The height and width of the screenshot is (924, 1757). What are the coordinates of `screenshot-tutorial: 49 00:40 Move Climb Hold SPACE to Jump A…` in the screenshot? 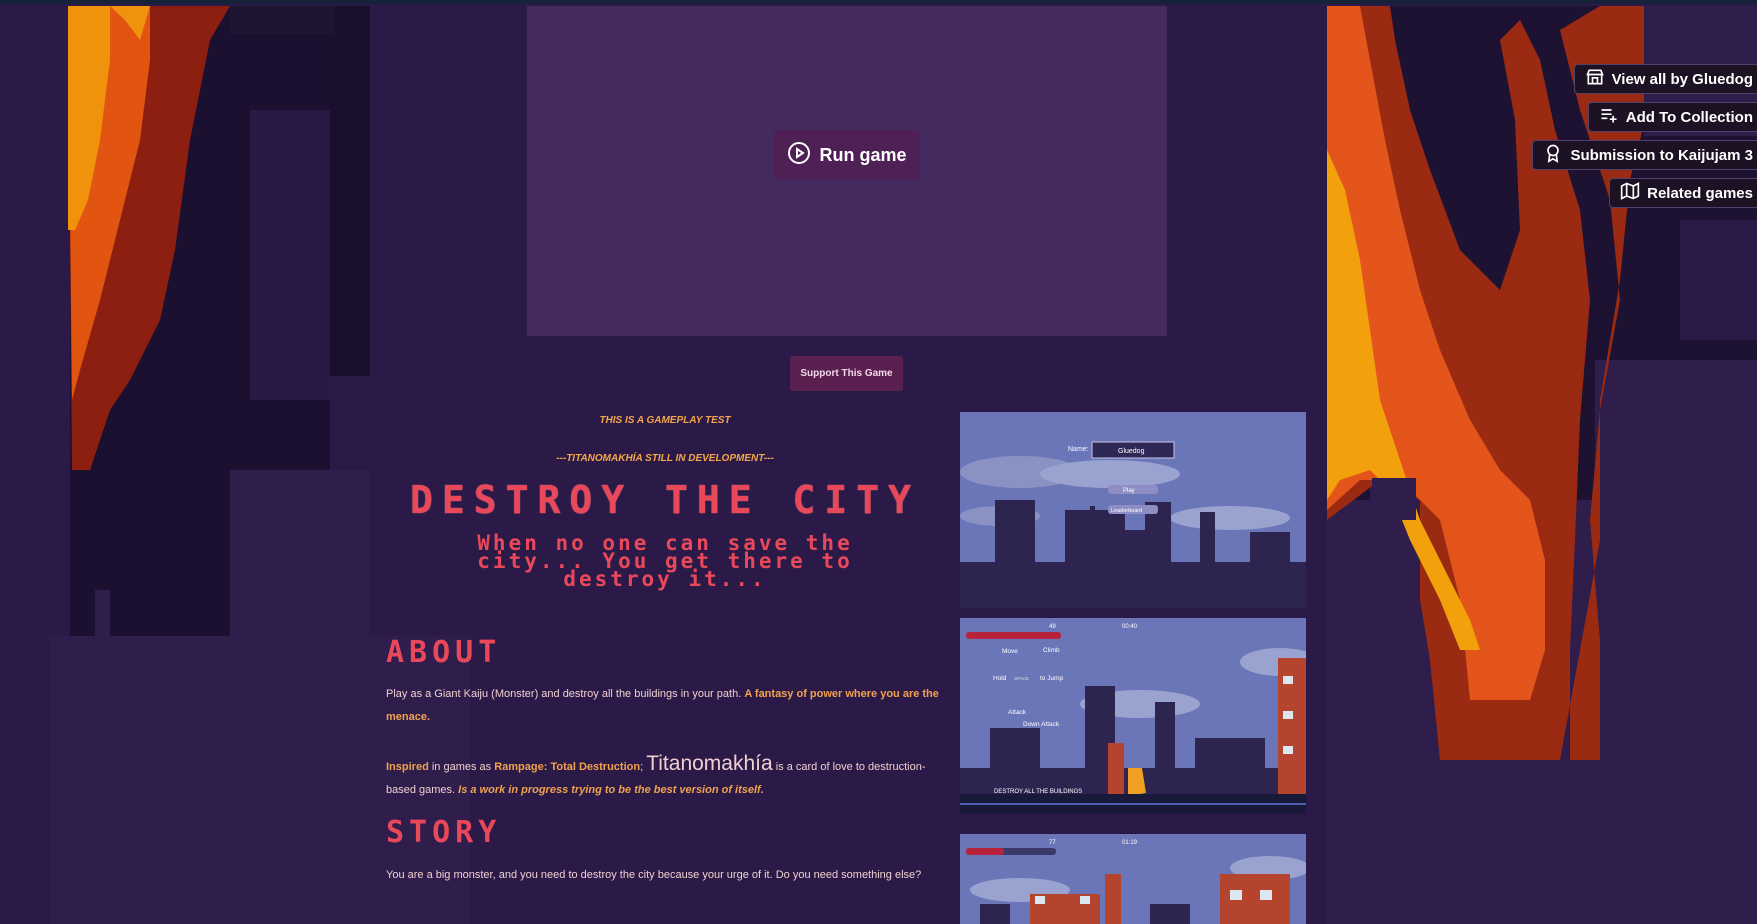 It's located at (1133, 716).